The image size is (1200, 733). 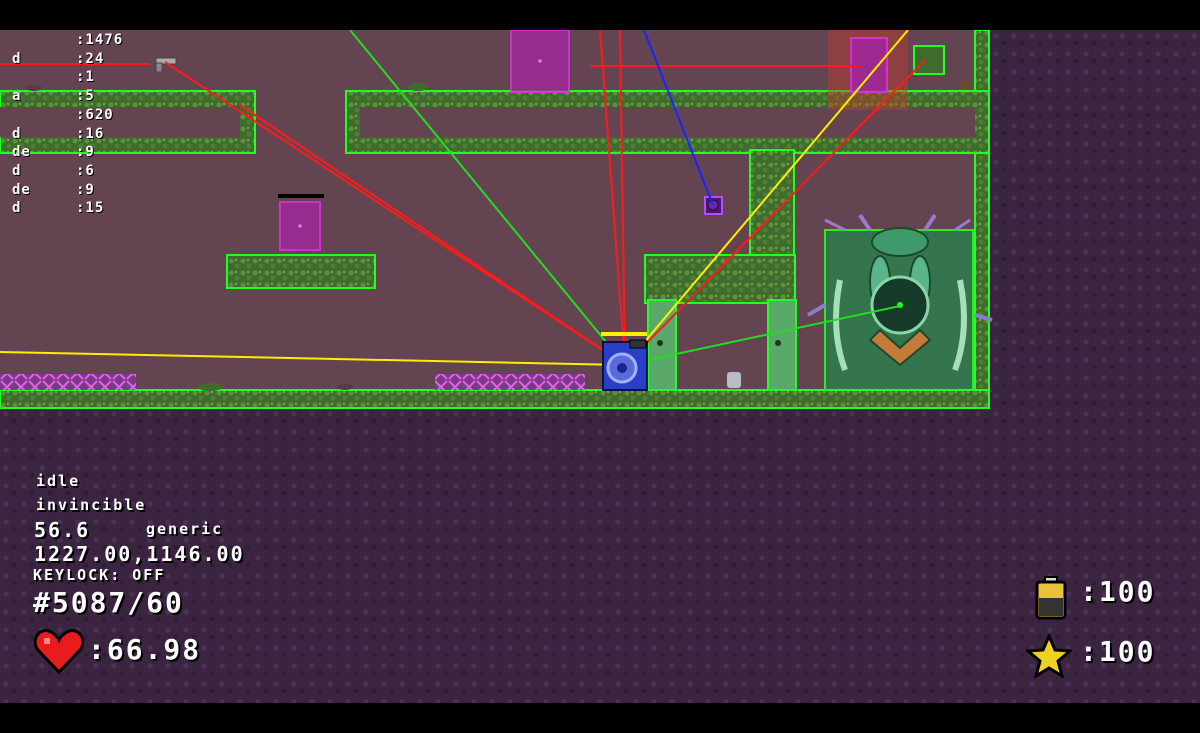 I want to click on trigger-box-left-center, so click(x=300, y=226).